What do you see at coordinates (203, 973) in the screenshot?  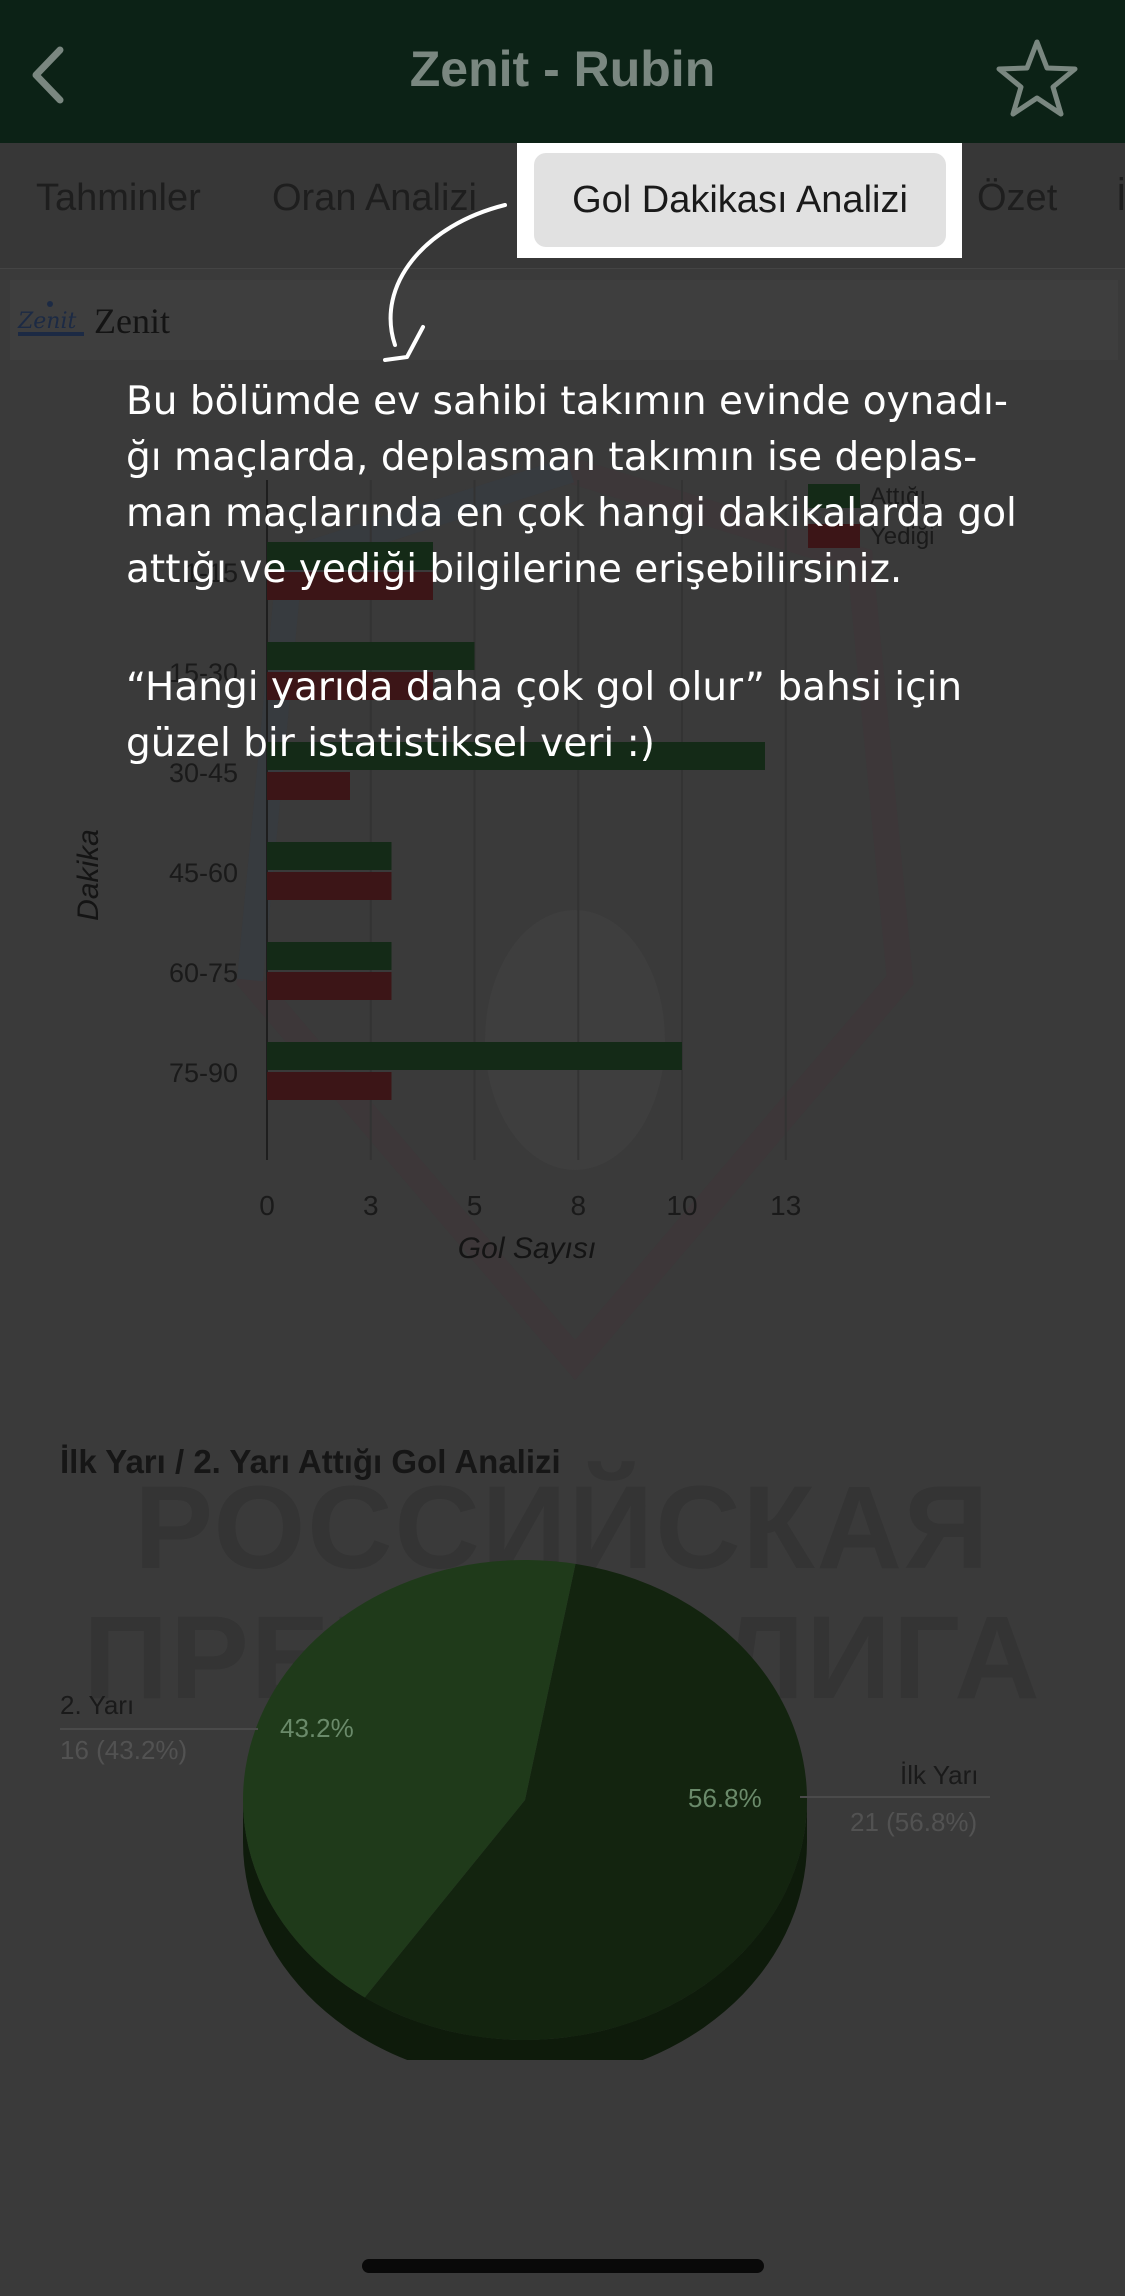 I see `y-tick-label: 60-75` at bounding box center [203, 973].